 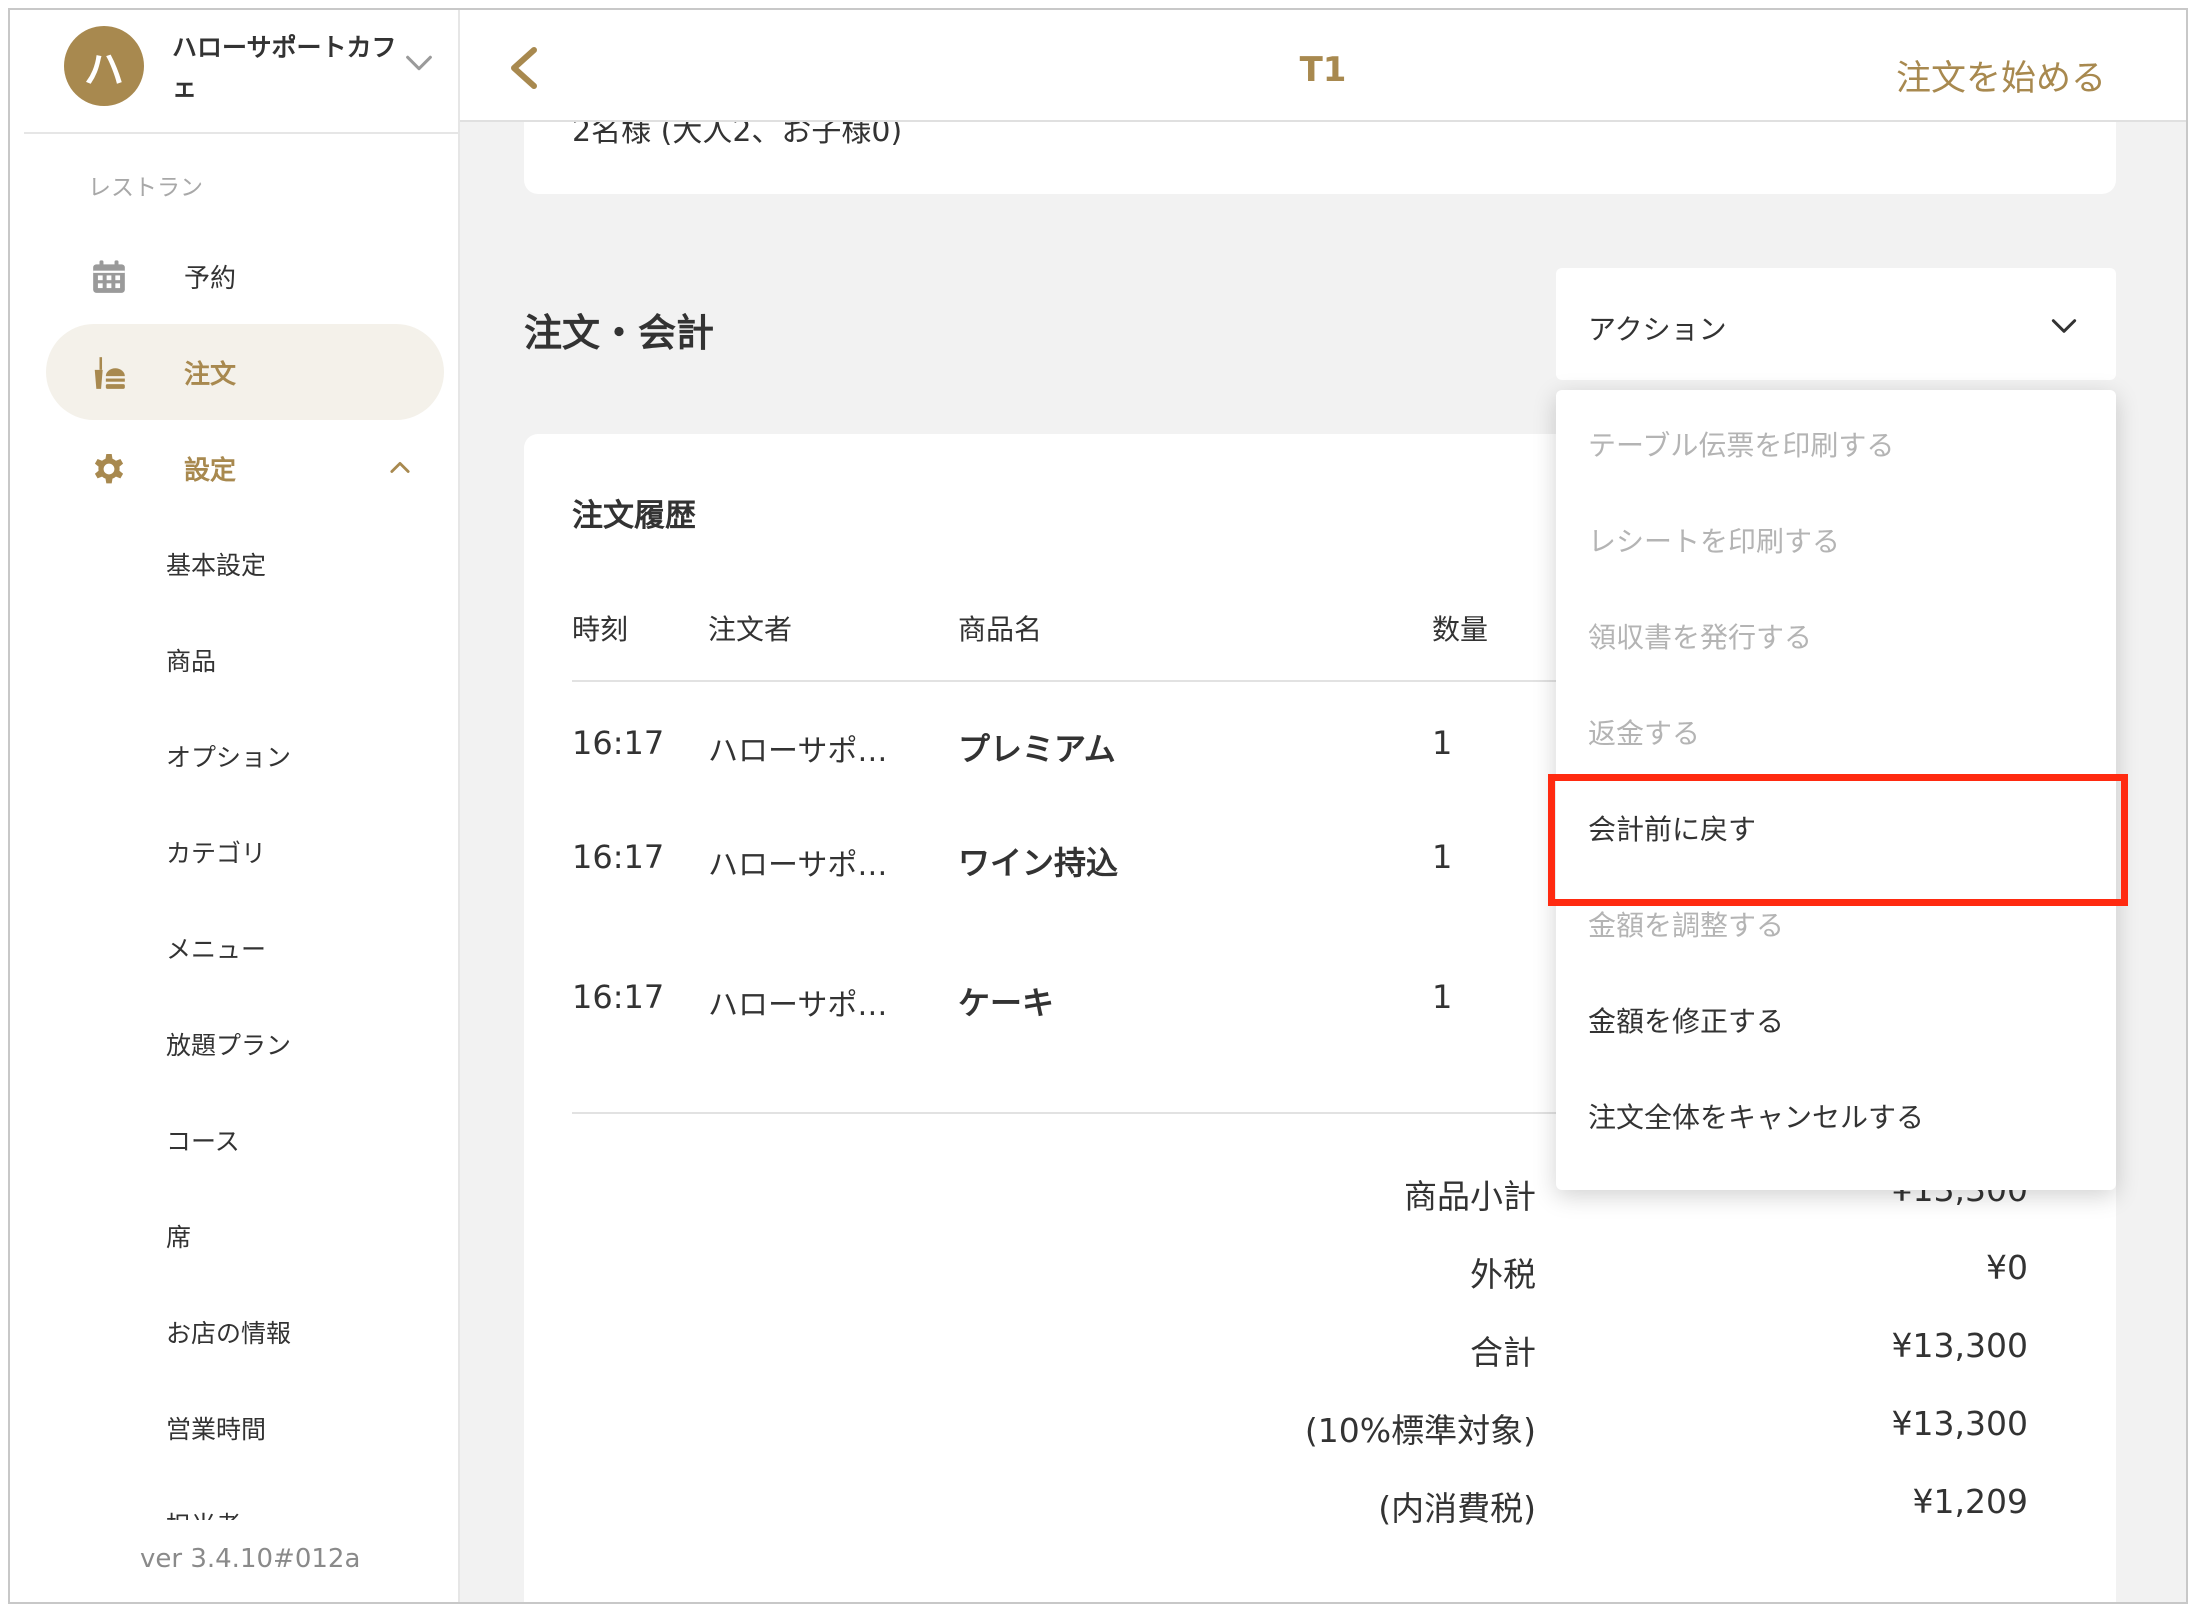 I want to click on action-dropdown-label: アクション, so click(x=1657, y=329).